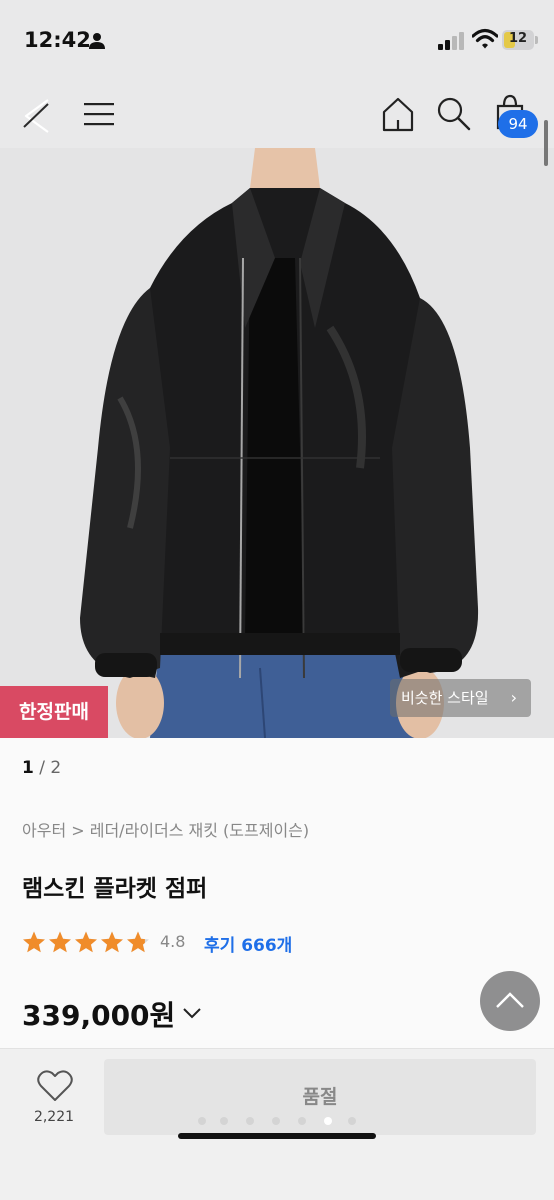 The height and width of the screenshot is (1200, 554). I want to click on product-price: 339,000원, so click(99, 1015).